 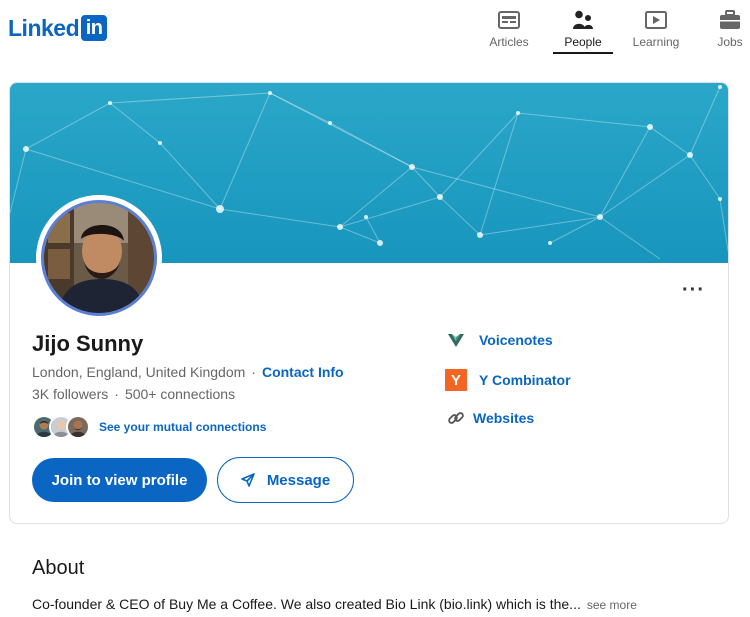 What do you see at coordinates (44, 27) in the screenshot?
I see `logo-wordmark: Linked` at bounding box center [44, 27].